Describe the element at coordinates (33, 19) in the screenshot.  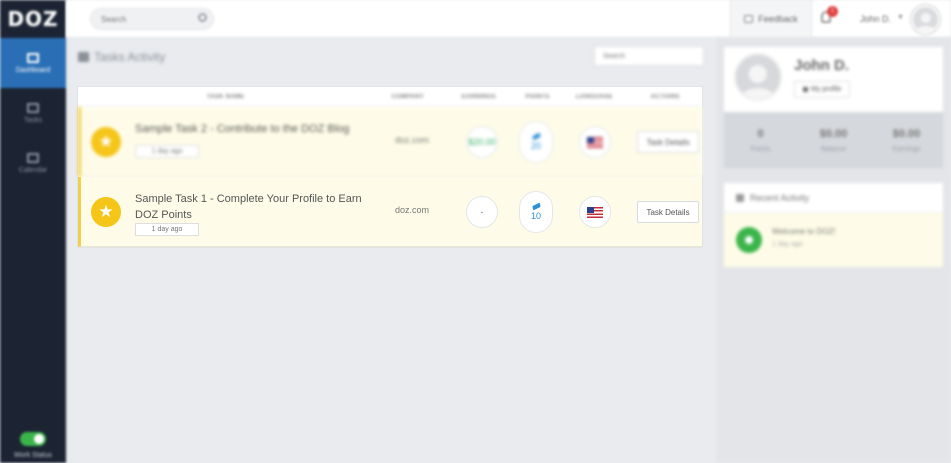
I see `app-logo: DOZ` at that location.